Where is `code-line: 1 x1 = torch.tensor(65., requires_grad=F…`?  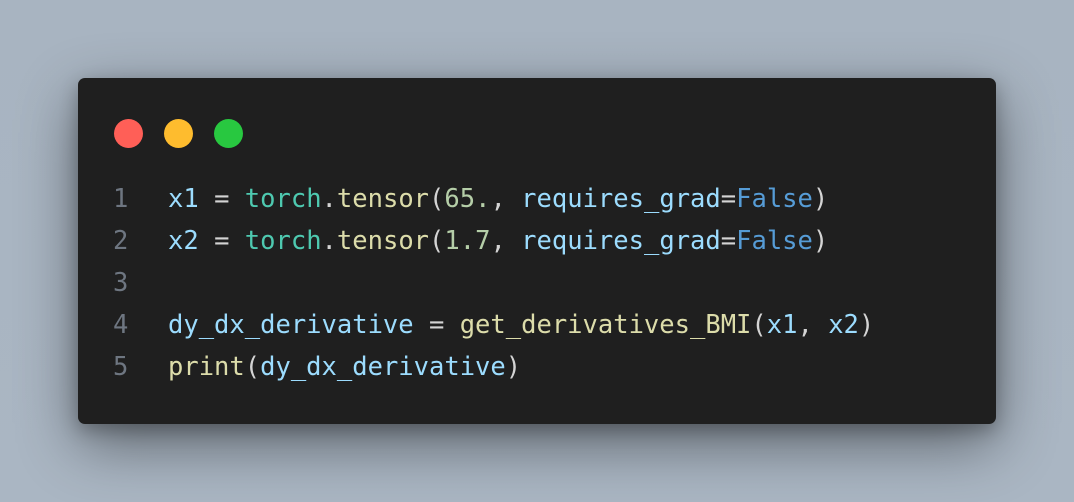 code-line: 1 x1 = torch.tensor(65., requires_grad=F… is located at coordinates (542, 199).